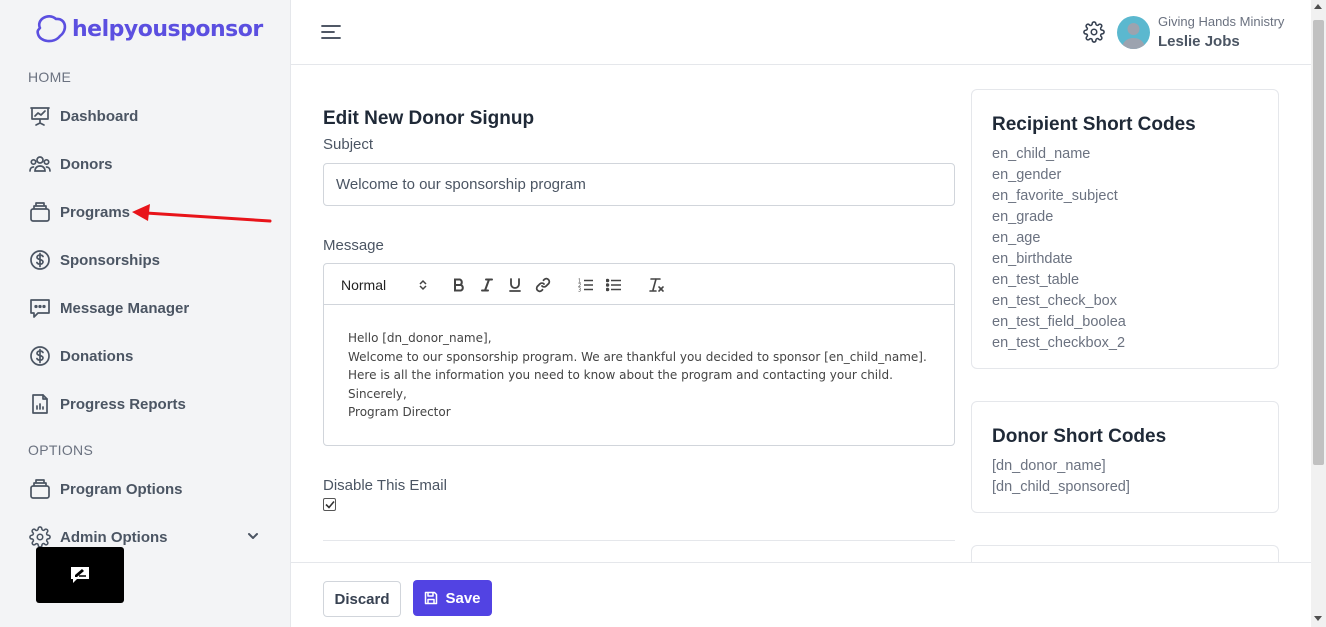 This screenshot has height=627, width=1326. Describe the element at coordinates (121, 489) in the screenshot. I see `sidebar-item-label: Program Options` at that location.